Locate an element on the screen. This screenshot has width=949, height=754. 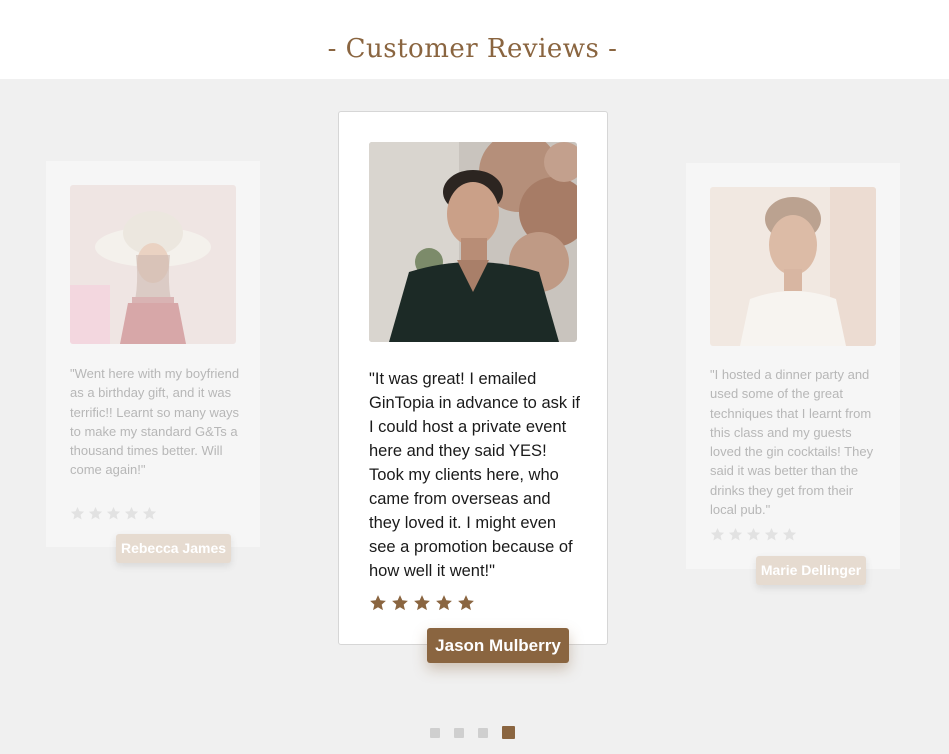
section-title: - Customer Reviews - is located at coordinates (472, 49).